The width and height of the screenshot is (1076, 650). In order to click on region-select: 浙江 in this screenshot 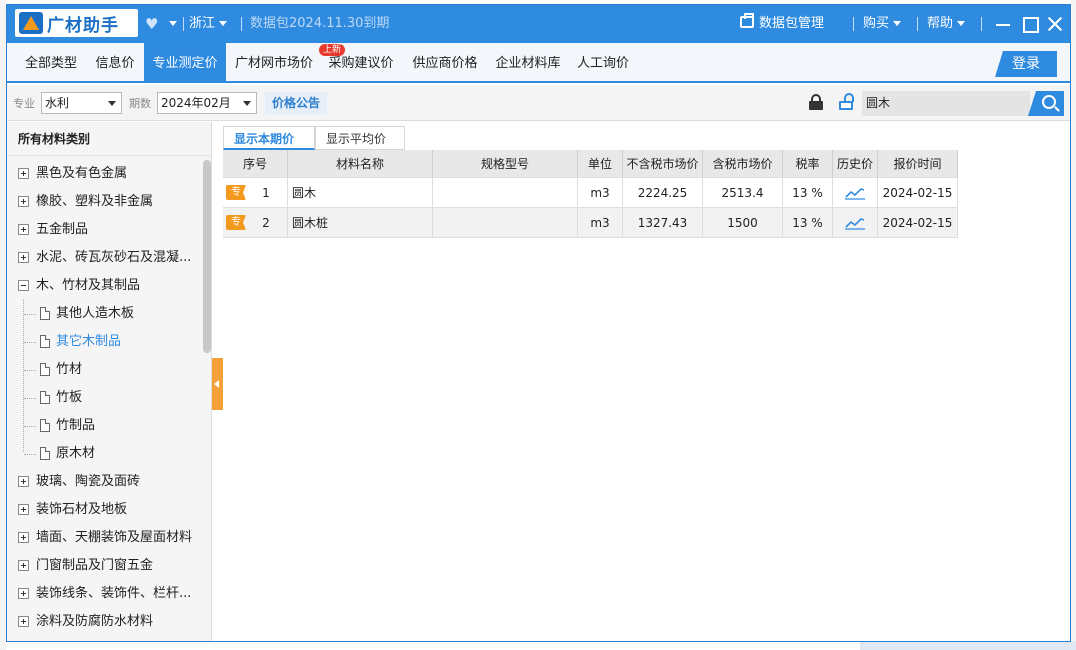, I will do `click(208, 24)`.